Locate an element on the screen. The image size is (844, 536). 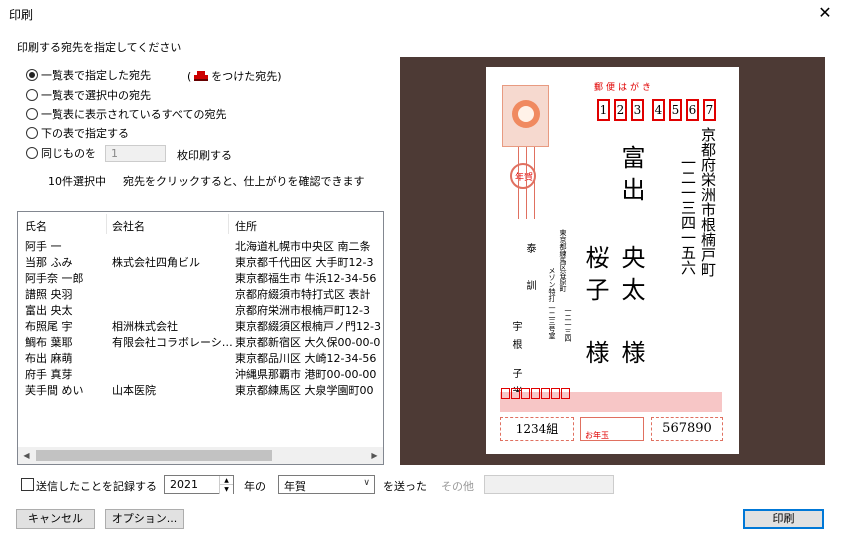
recipient-honorific-1: 様 is located at coordinates (631, 352).